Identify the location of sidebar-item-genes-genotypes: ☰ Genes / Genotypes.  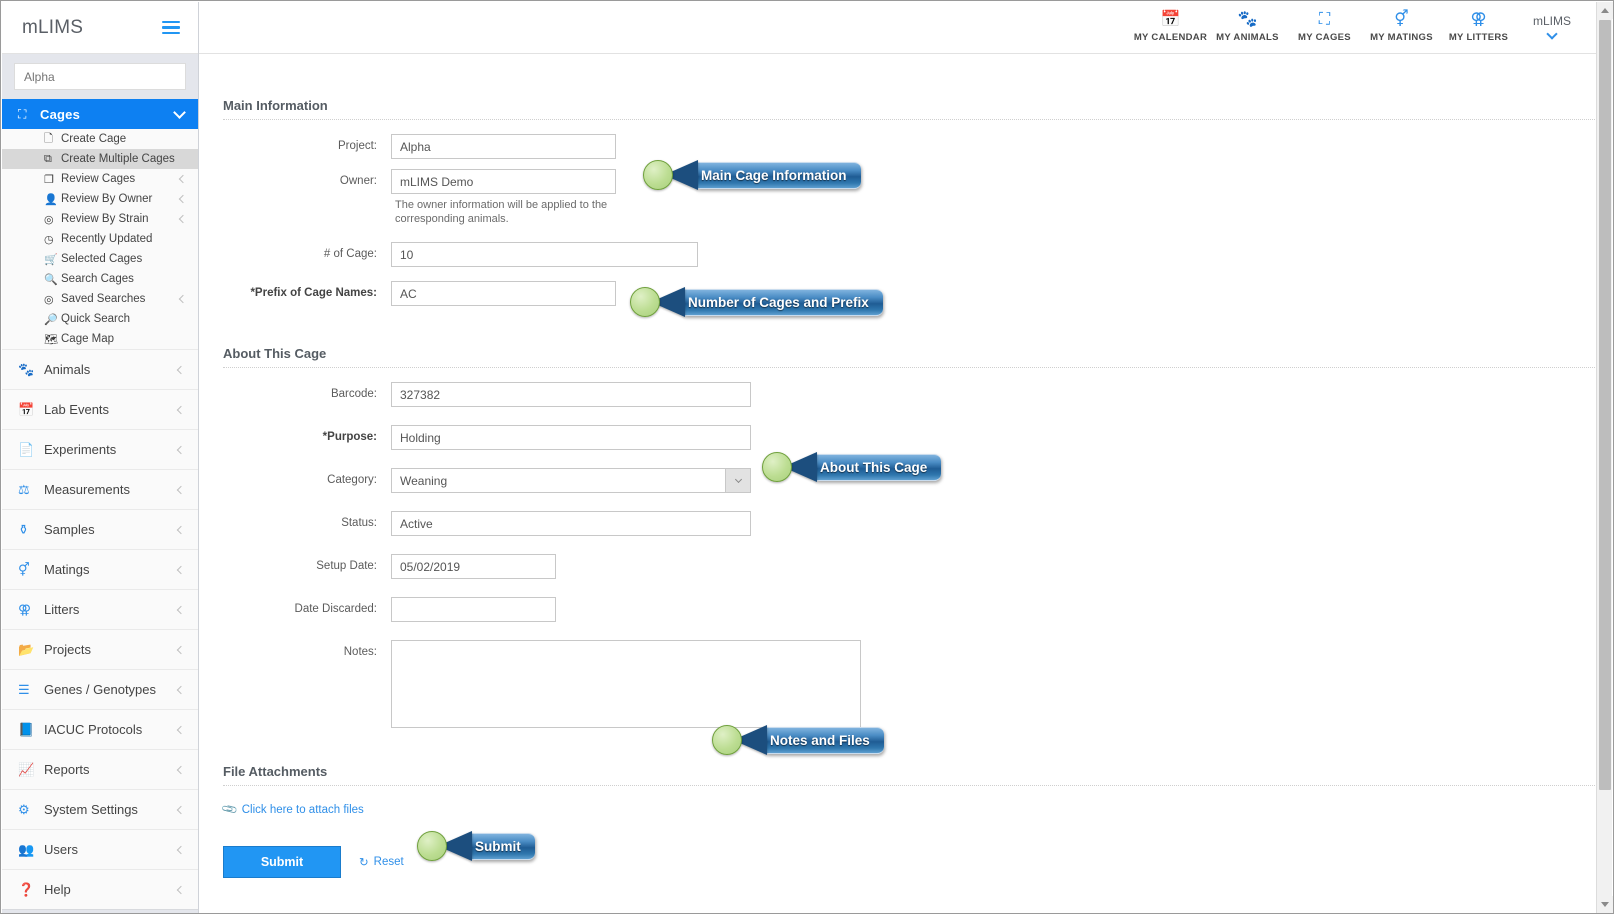
(100, 689).